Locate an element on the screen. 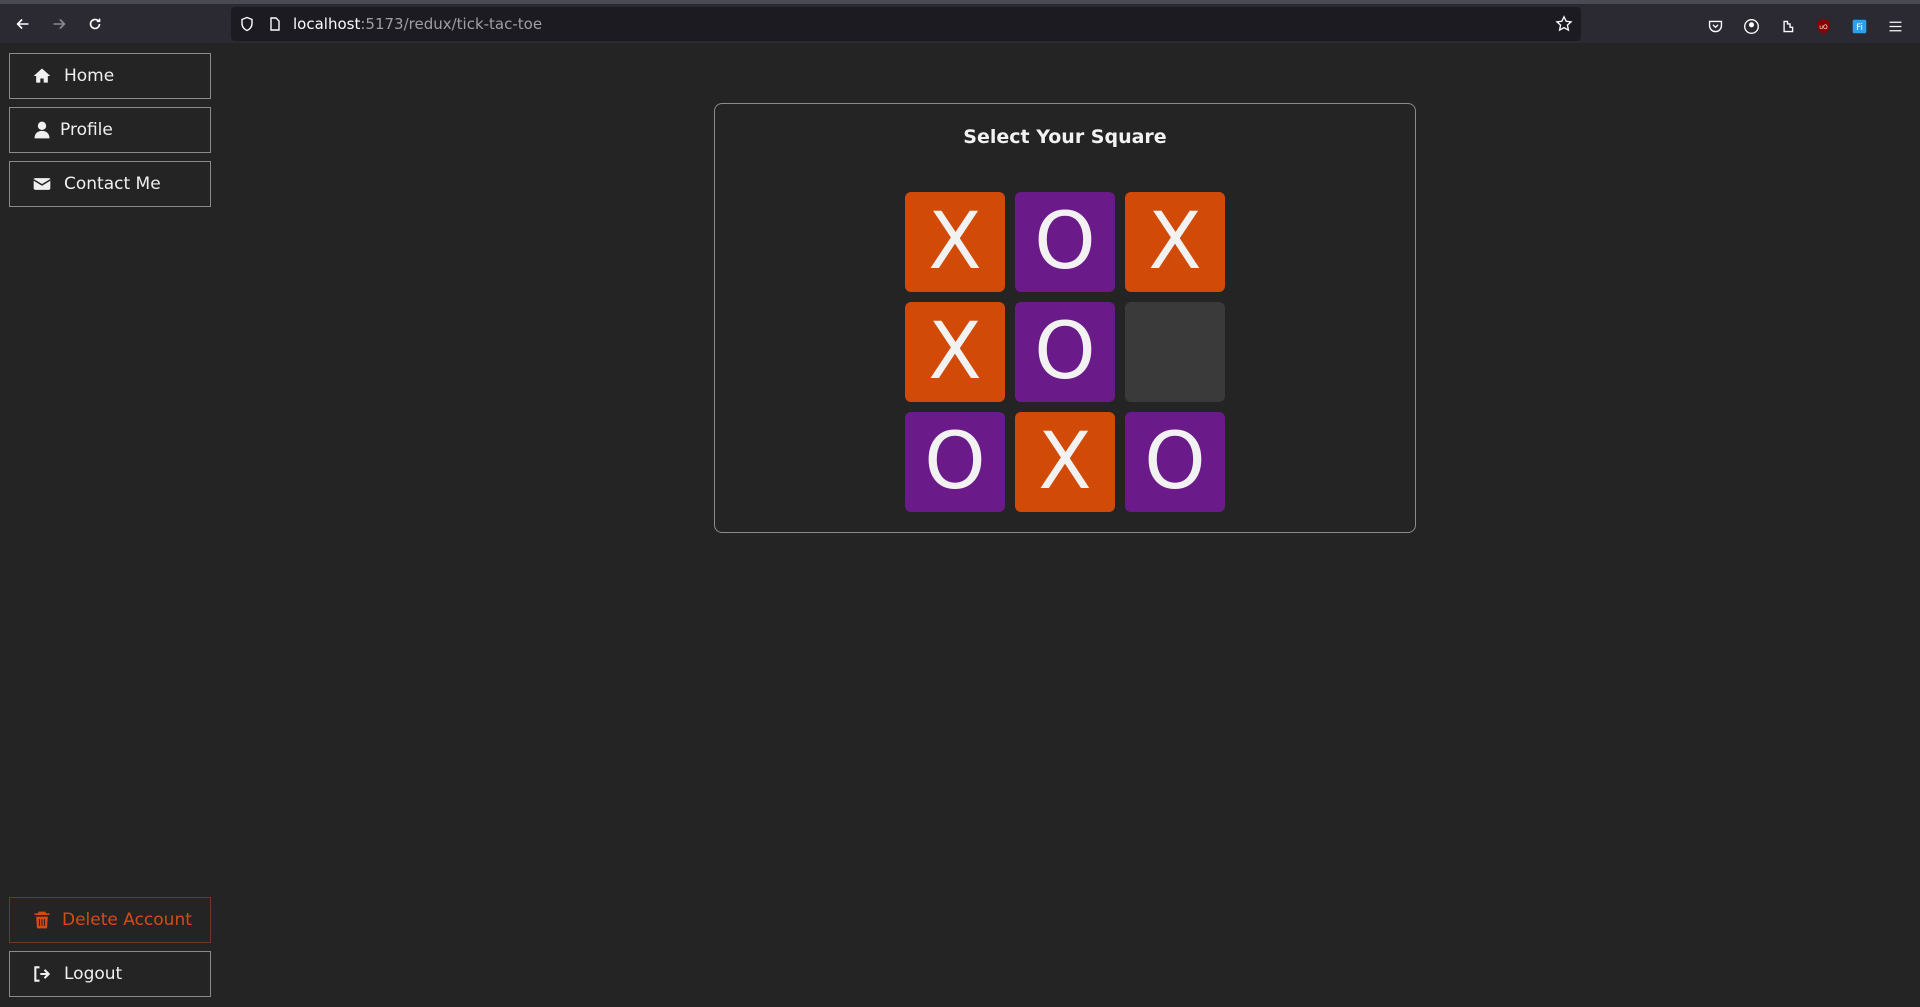 The width and height of the screenshot is (1920, 1007). extension-fi-icon: Fi is located at coordinates (1859, 26).